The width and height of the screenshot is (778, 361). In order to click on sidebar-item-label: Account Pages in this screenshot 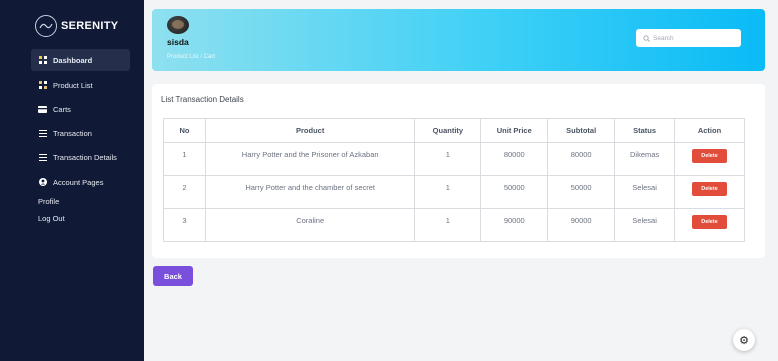, I will do `click(78, 182)`.